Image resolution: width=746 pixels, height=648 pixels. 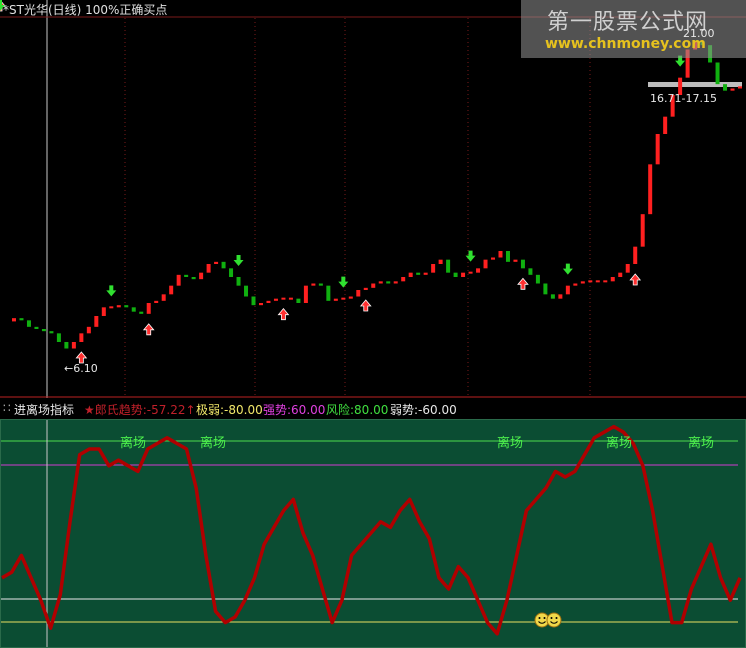 I want to click on exit-label-2: 离场, so click(x=213, y=443).